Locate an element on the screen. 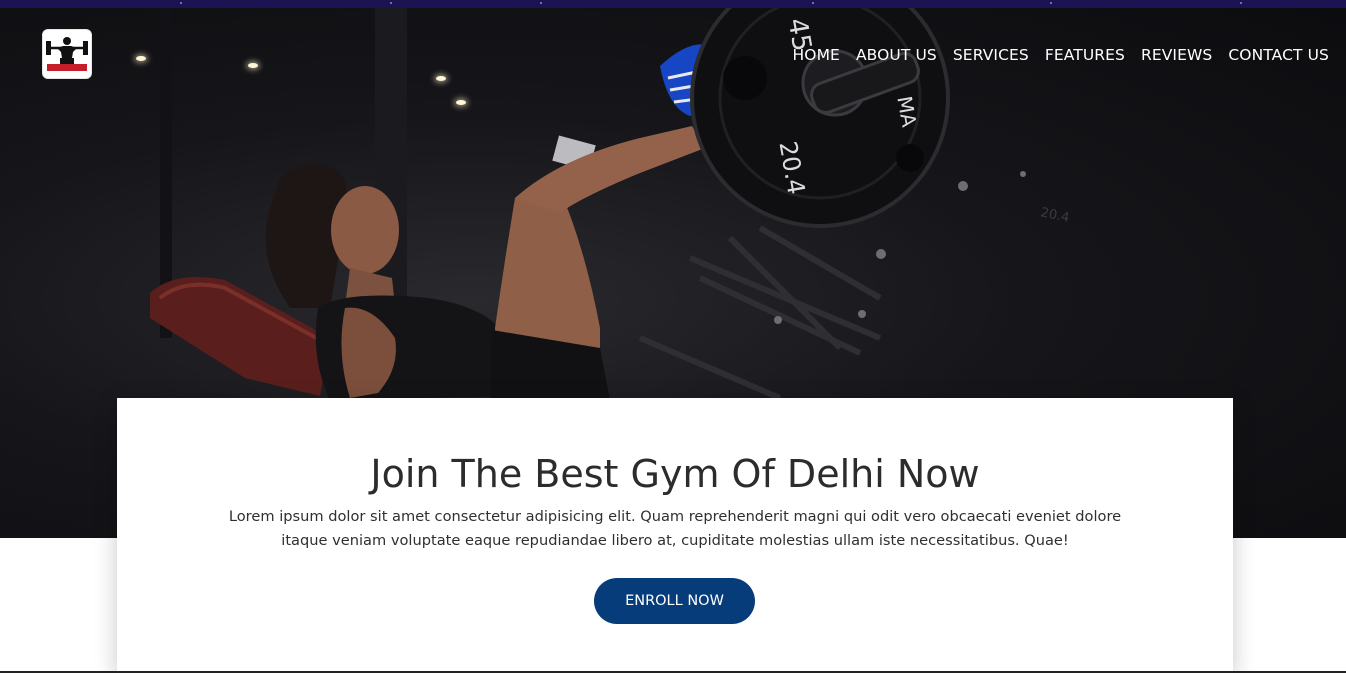 The image size is (1346, 673). rack-marking: 20.4 is located at coordinates (1054, 215).